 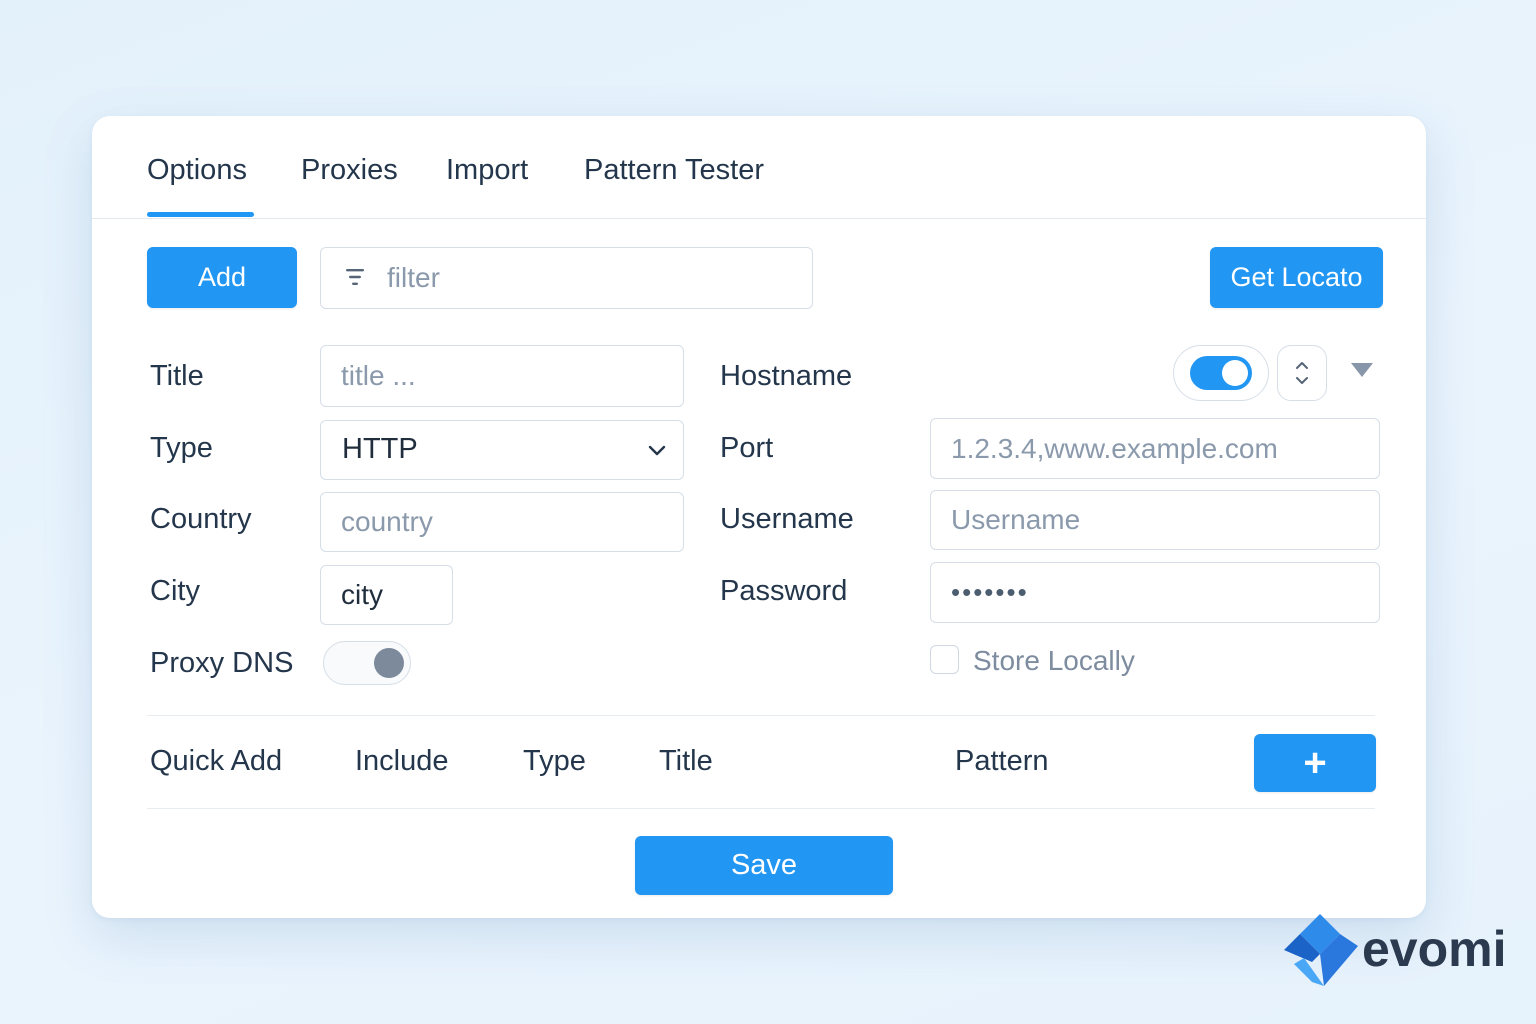 I want to click on filter-input, so click(x=587, y=278).